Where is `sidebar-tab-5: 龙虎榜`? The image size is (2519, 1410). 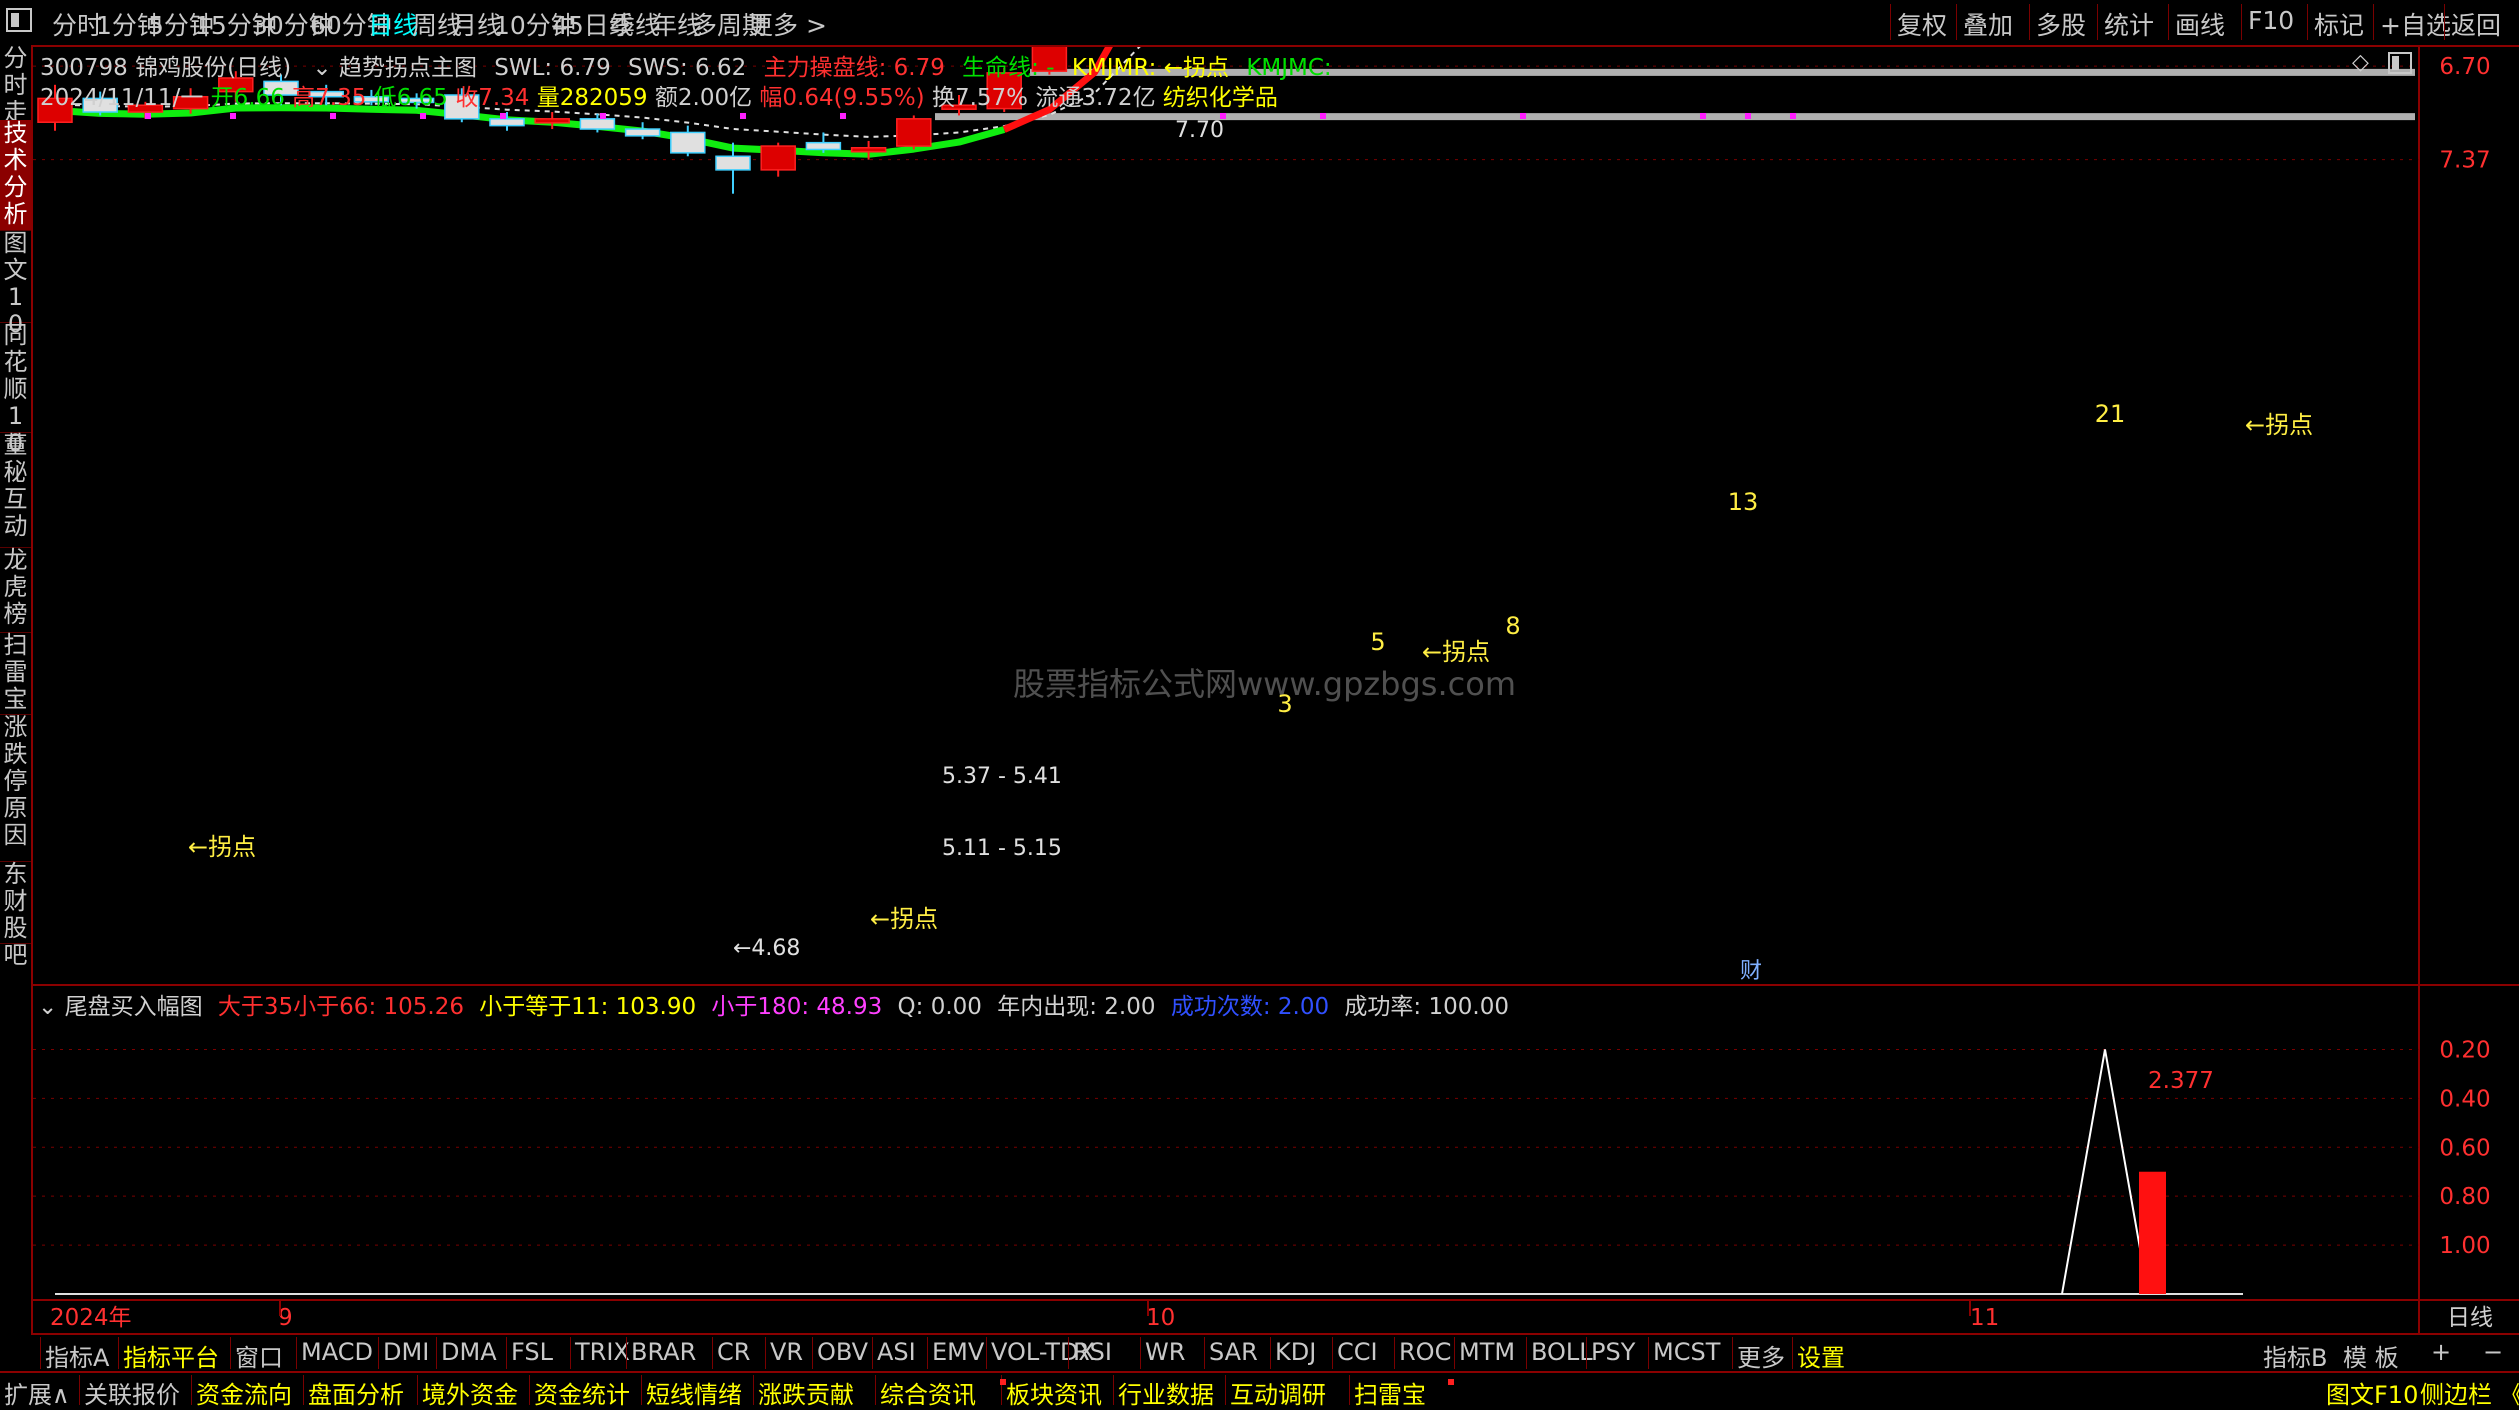
sidebar-tab-5: 龙虎榜 is located at coordinates (15, 590).